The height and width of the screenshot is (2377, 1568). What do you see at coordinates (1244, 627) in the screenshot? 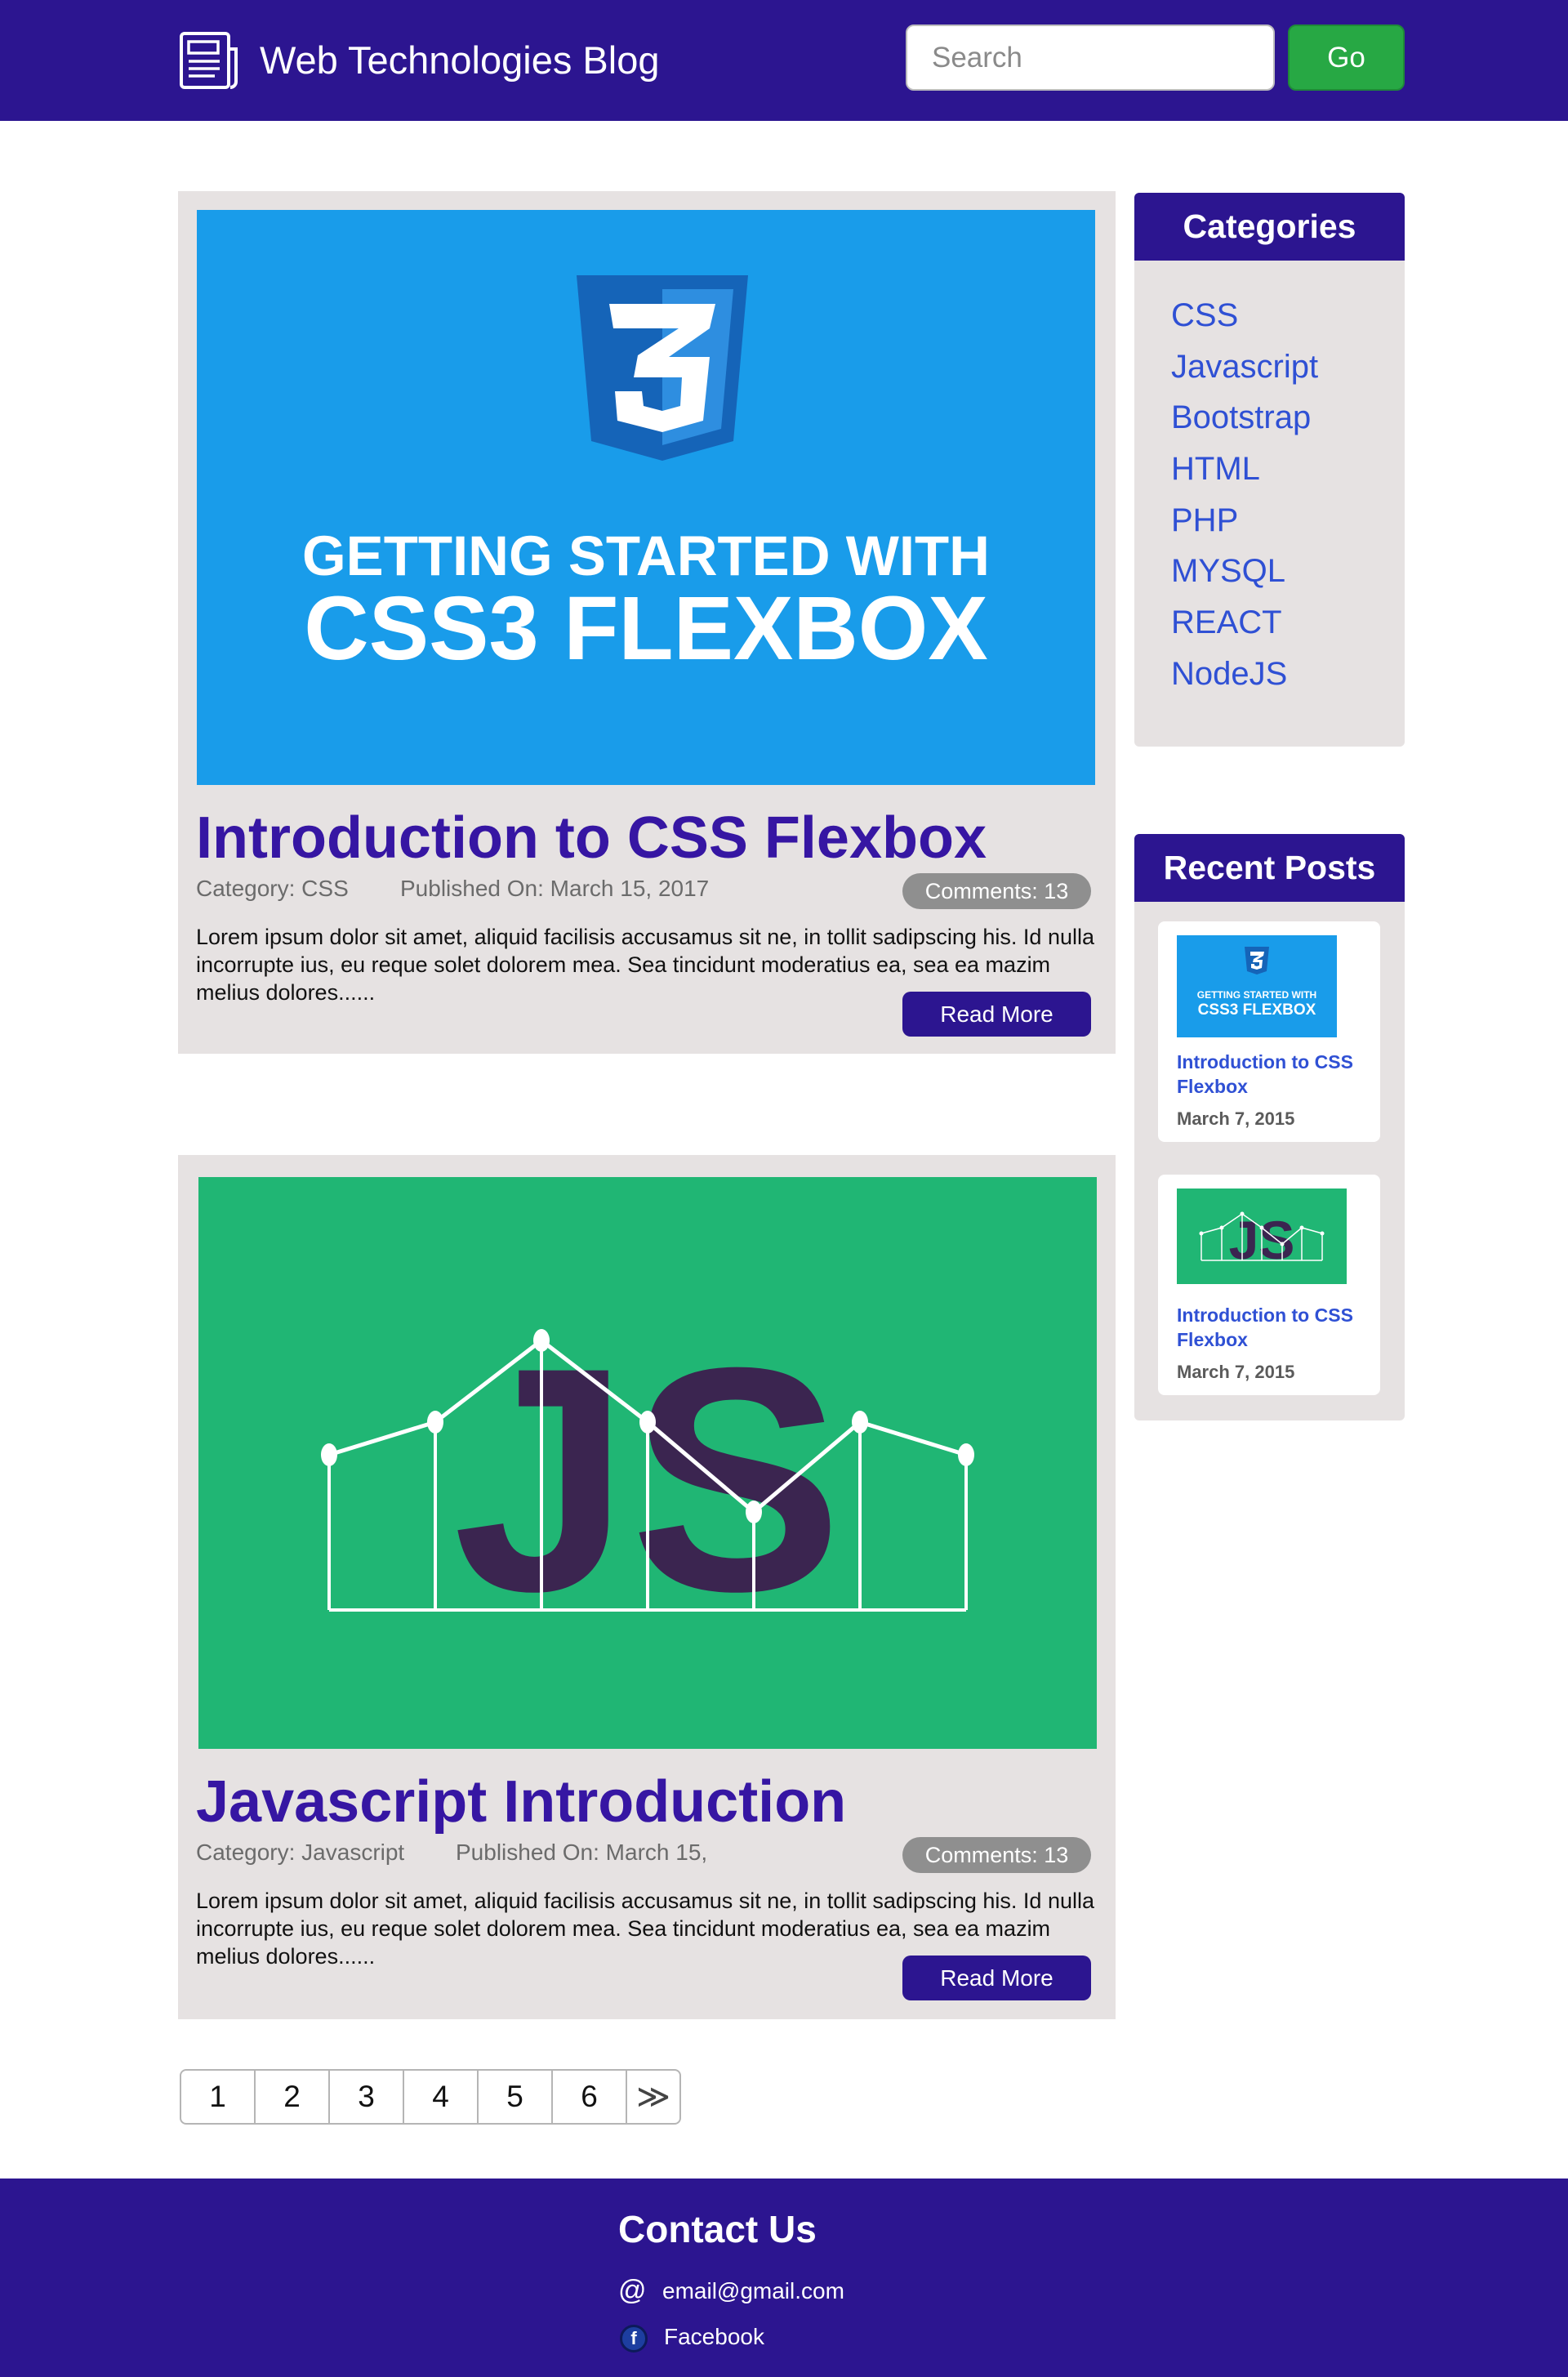
I see `category-link-react: REACT` at bounding box center [1244, 627].